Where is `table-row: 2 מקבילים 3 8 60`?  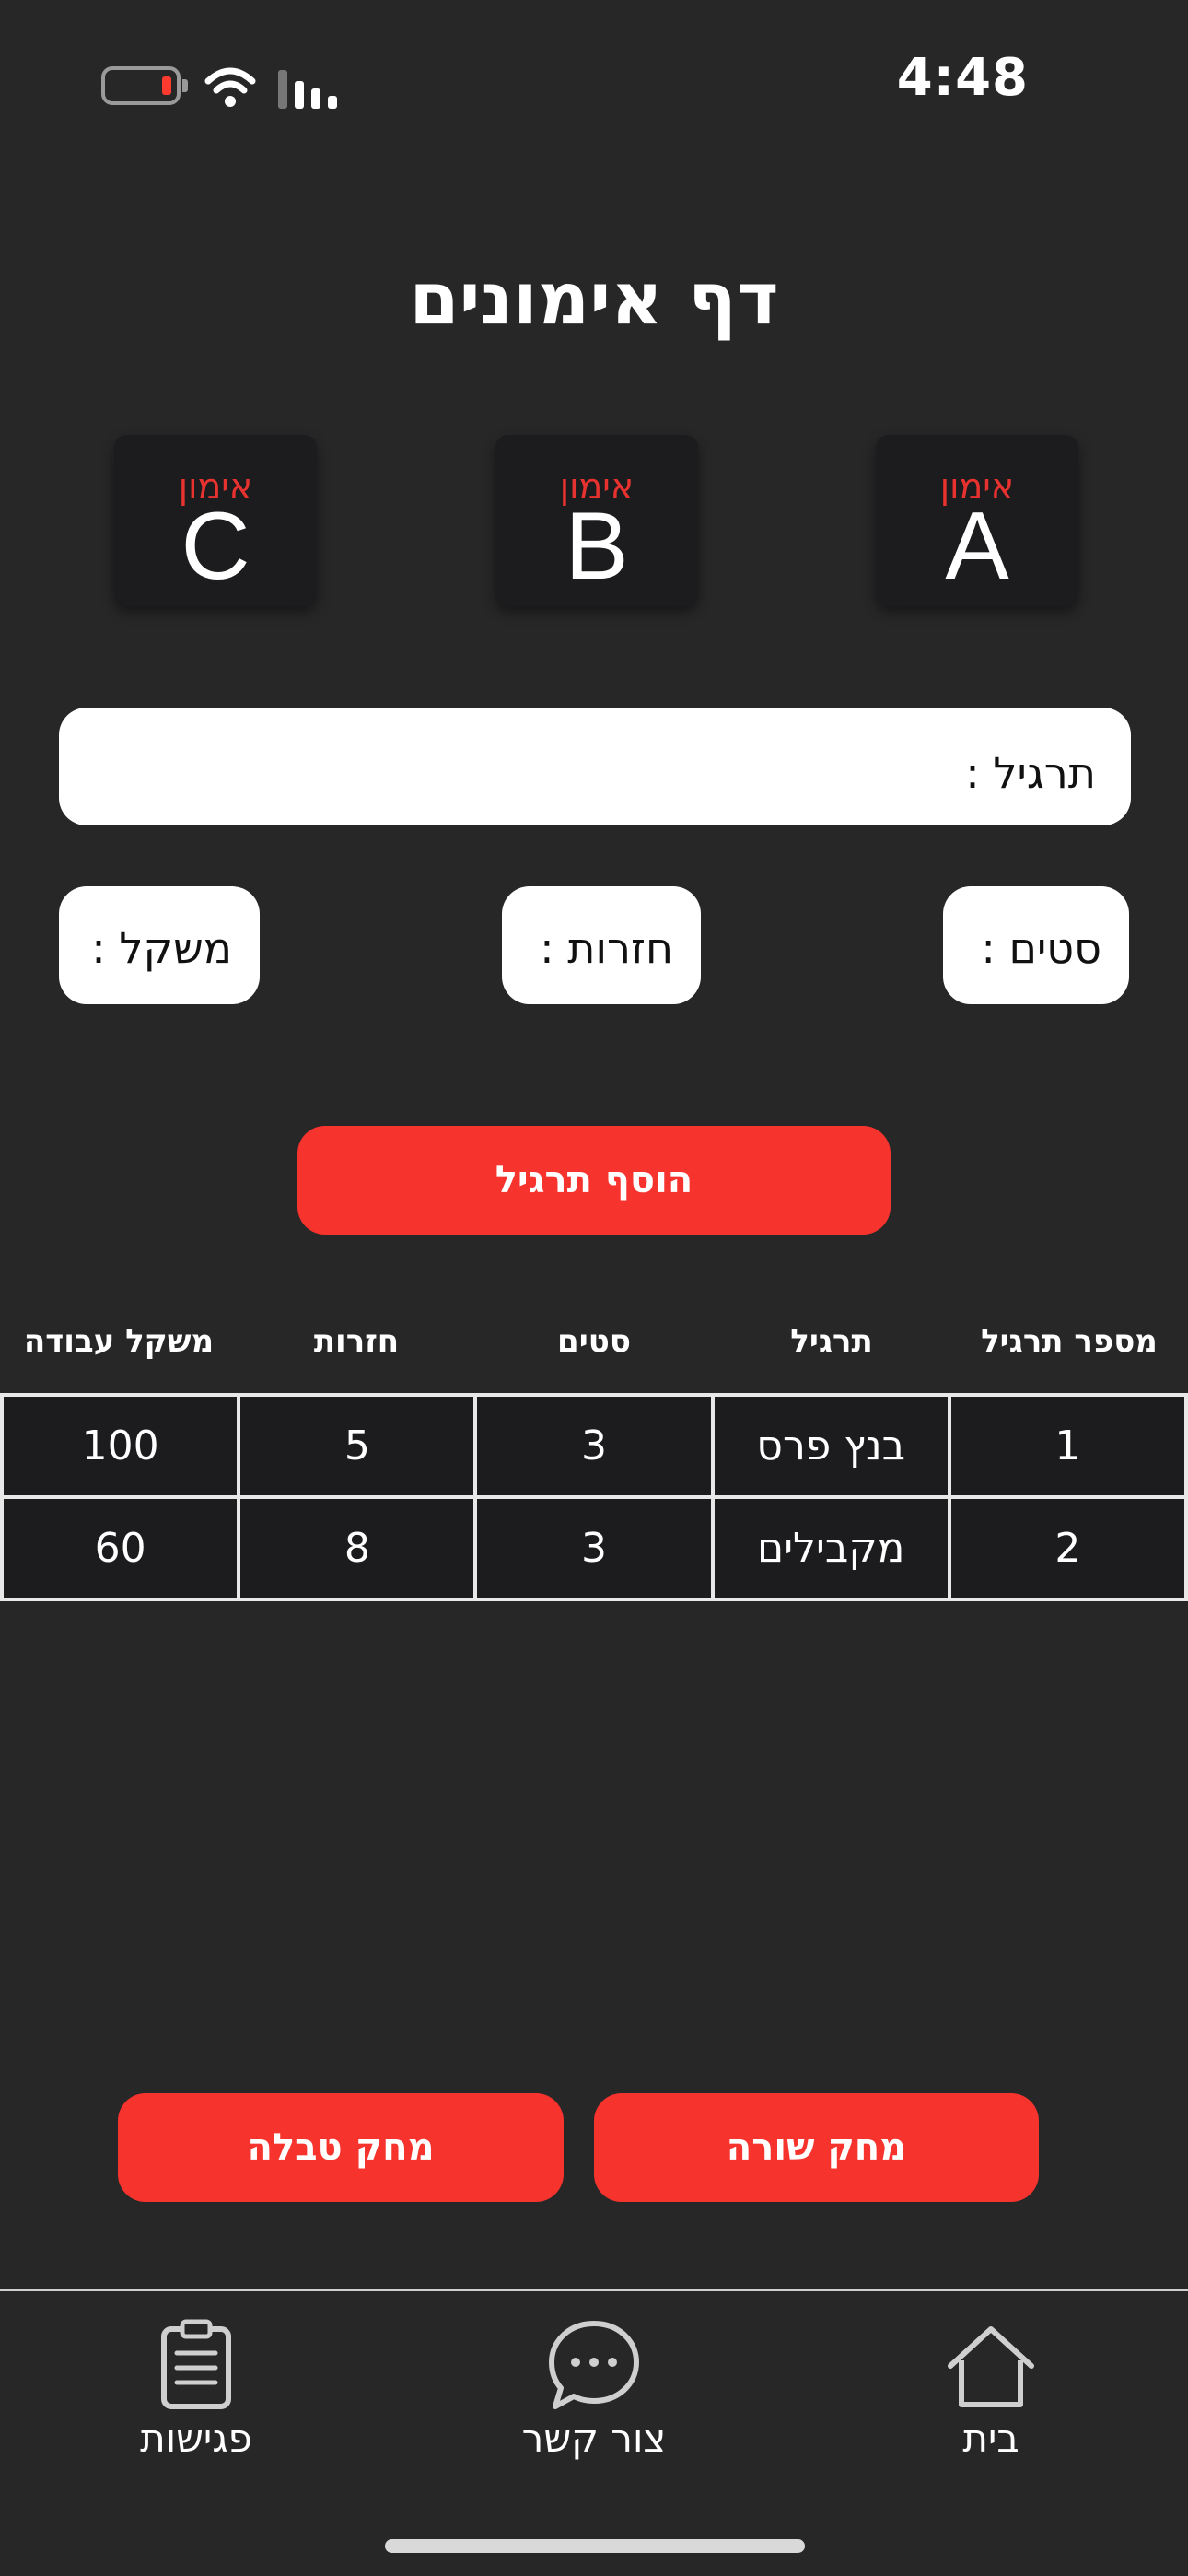
table-row: 2 מקבילים 3 8 60 is located at coordinates (594, 1548).